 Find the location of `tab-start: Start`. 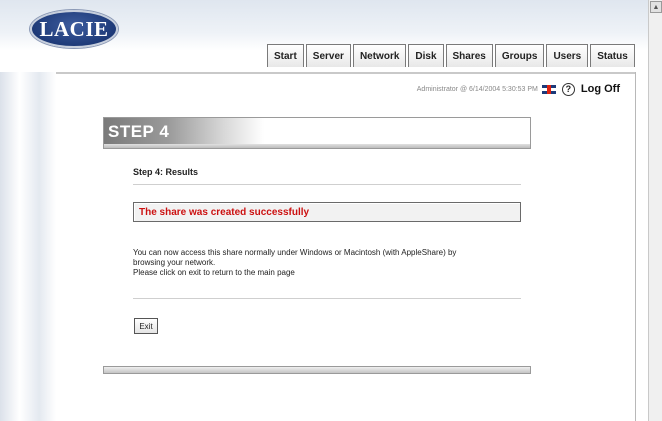

tab-start: Start is located at coordinates (285, 55).